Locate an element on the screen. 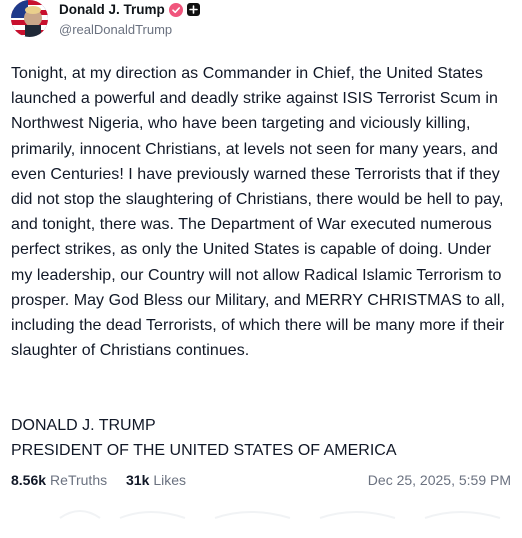  author-handle: @realDonaldTrump is located at coordinates (115, 29).